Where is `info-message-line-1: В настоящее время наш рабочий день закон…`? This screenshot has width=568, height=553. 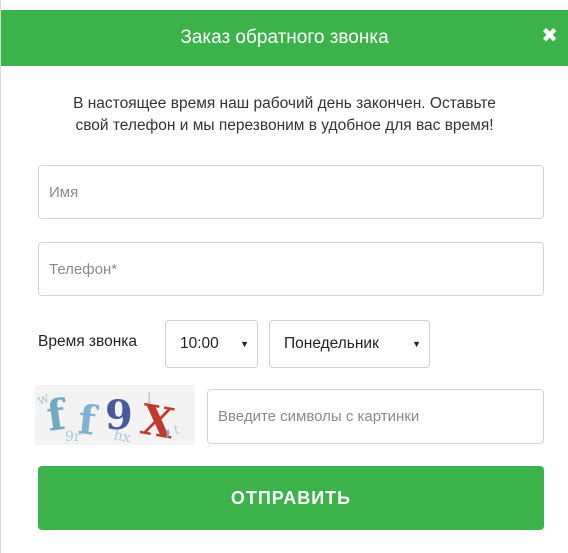
info-message-line-1: В настоящее время наш рабочий день закон… is located at coordinates (284, 103).